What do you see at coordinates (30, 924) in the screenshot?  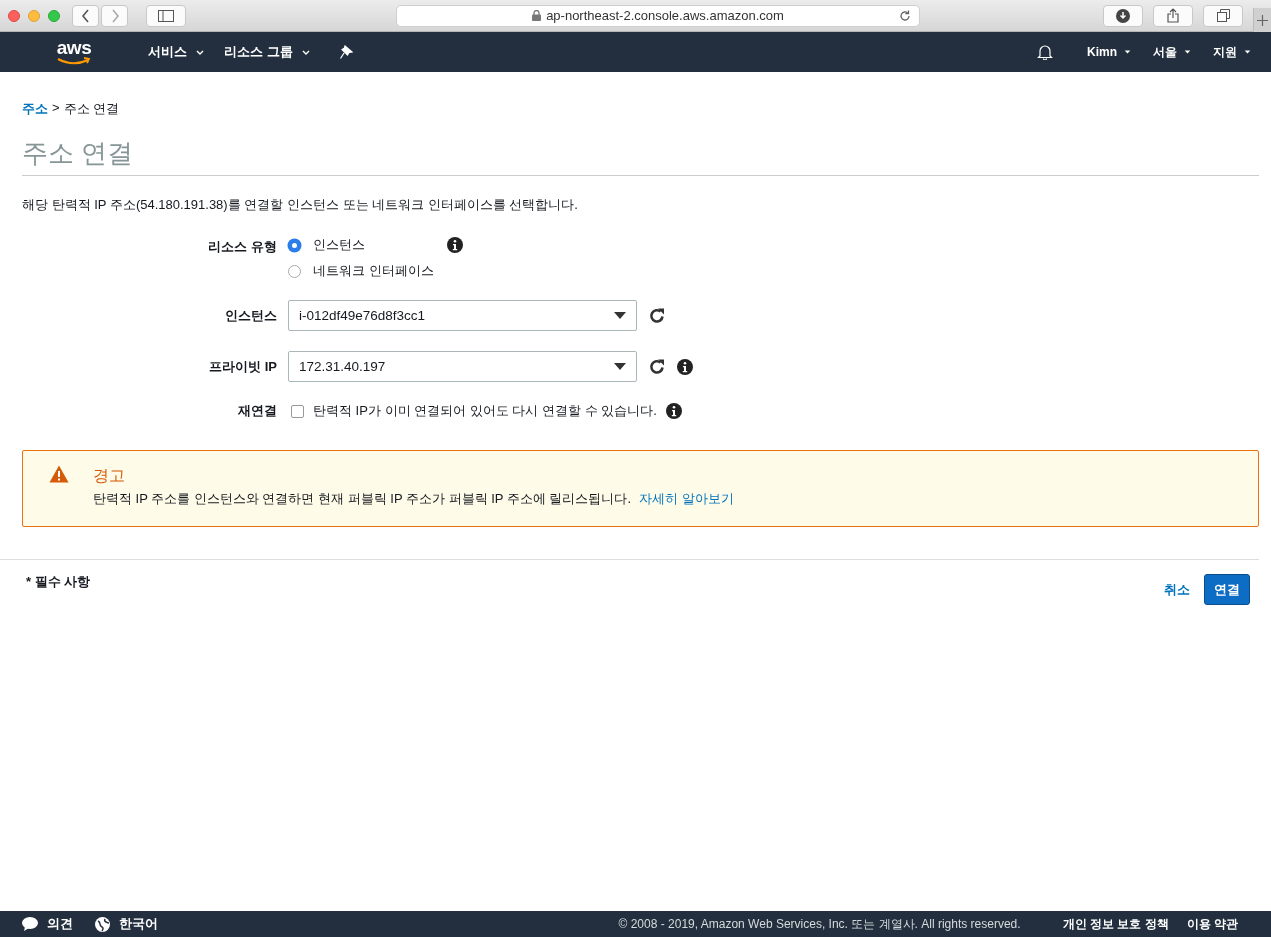 I see `speech-bubble-icon` at bounding box center [30, 924].